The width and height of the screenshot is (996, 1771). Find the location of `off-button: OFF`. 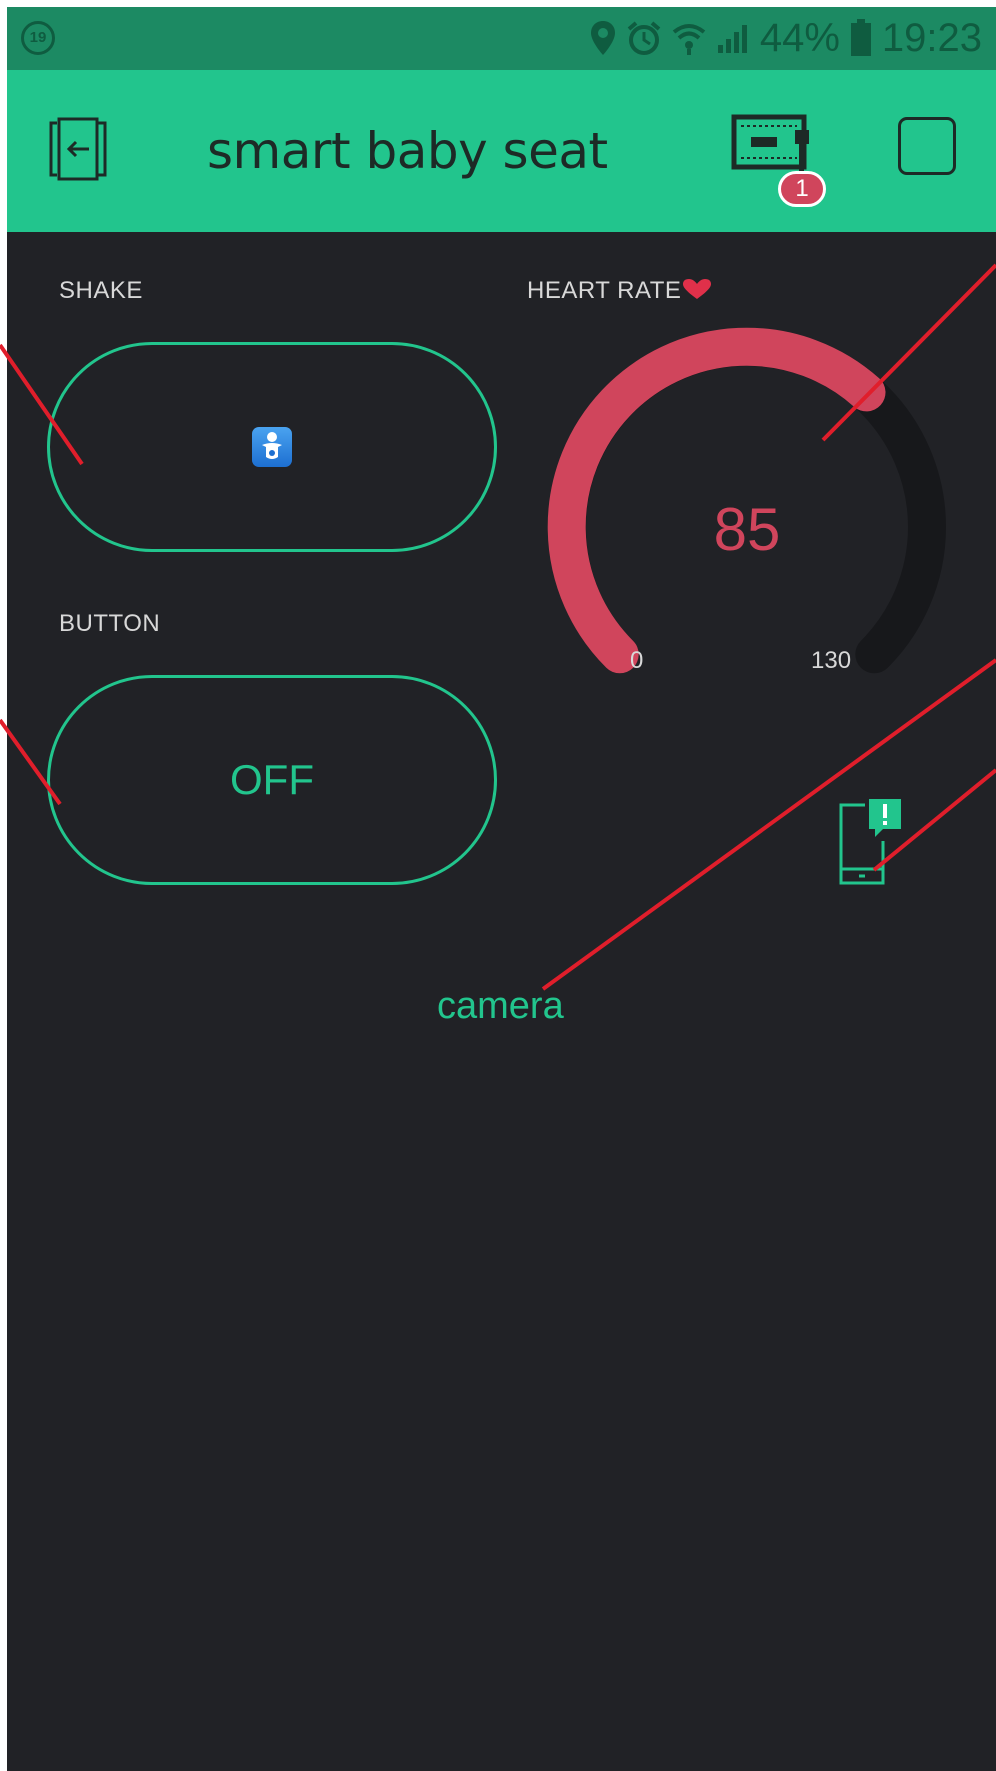

off-button: OFF is located at coordinates (272, 780).